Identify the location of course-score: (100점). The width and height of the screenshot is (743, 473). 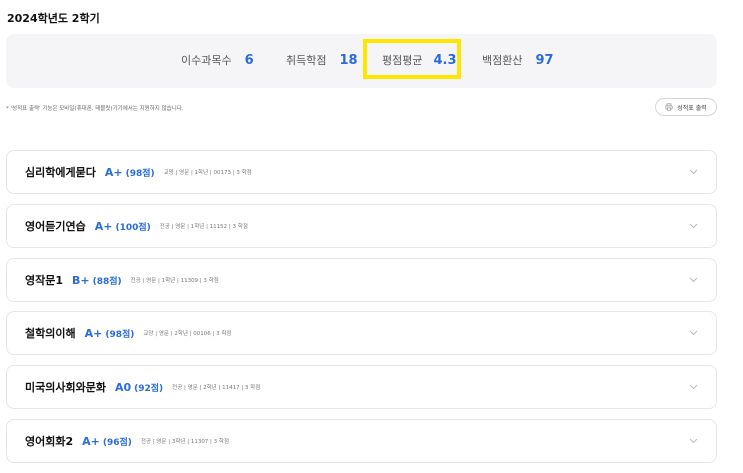
(133, 227).